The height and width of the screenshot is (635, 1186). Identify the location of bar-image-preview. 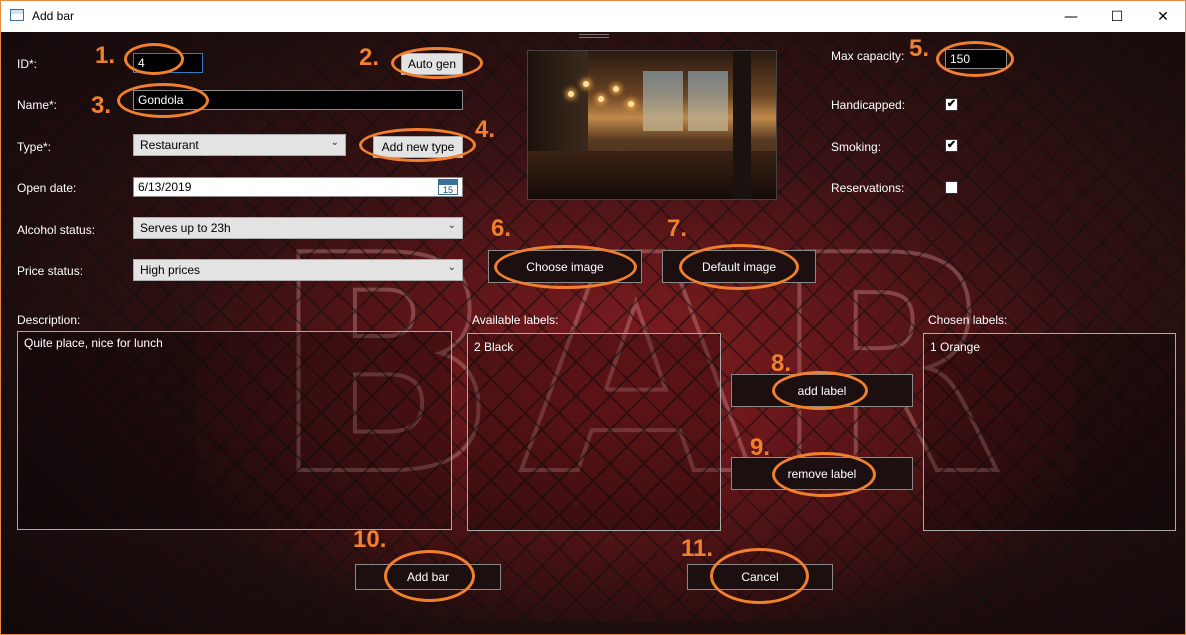
(652, 125).